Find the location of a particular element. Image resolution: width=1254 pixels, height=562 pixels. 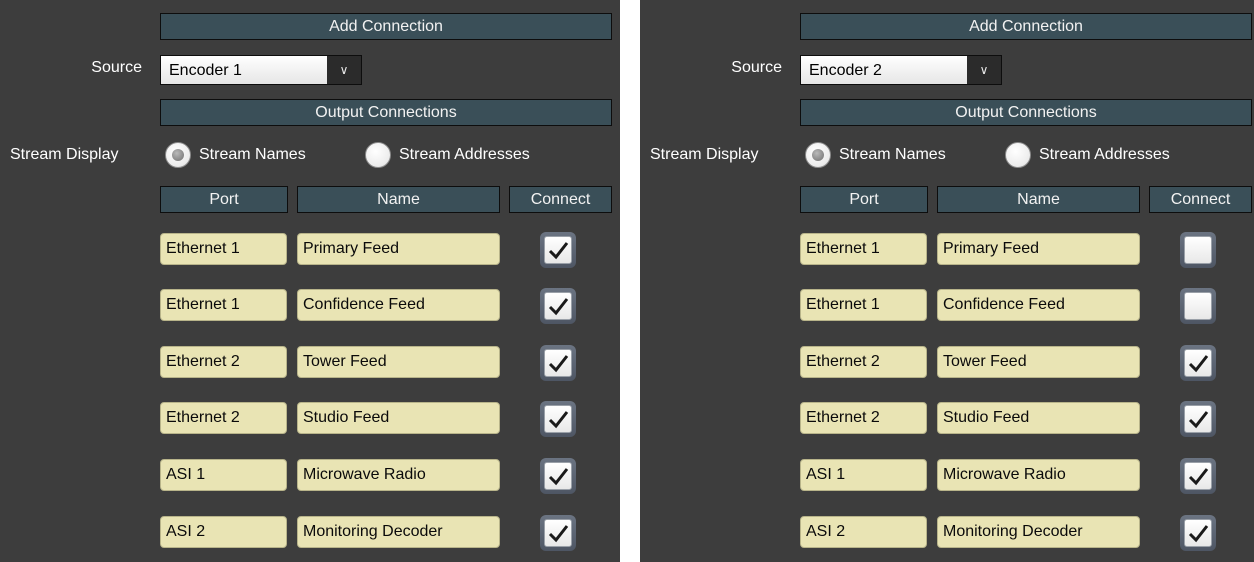

source-select-value: Encoder 2 is located at coordinates (845, 70).